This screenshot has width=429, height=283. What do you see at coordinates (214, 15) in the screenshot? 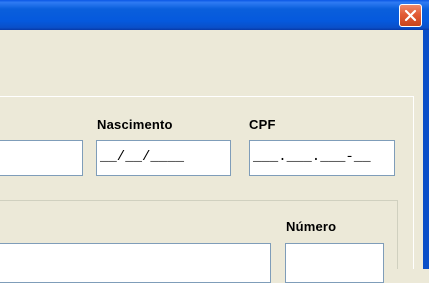
I see `title-bar` at bounding box center [214, 15].